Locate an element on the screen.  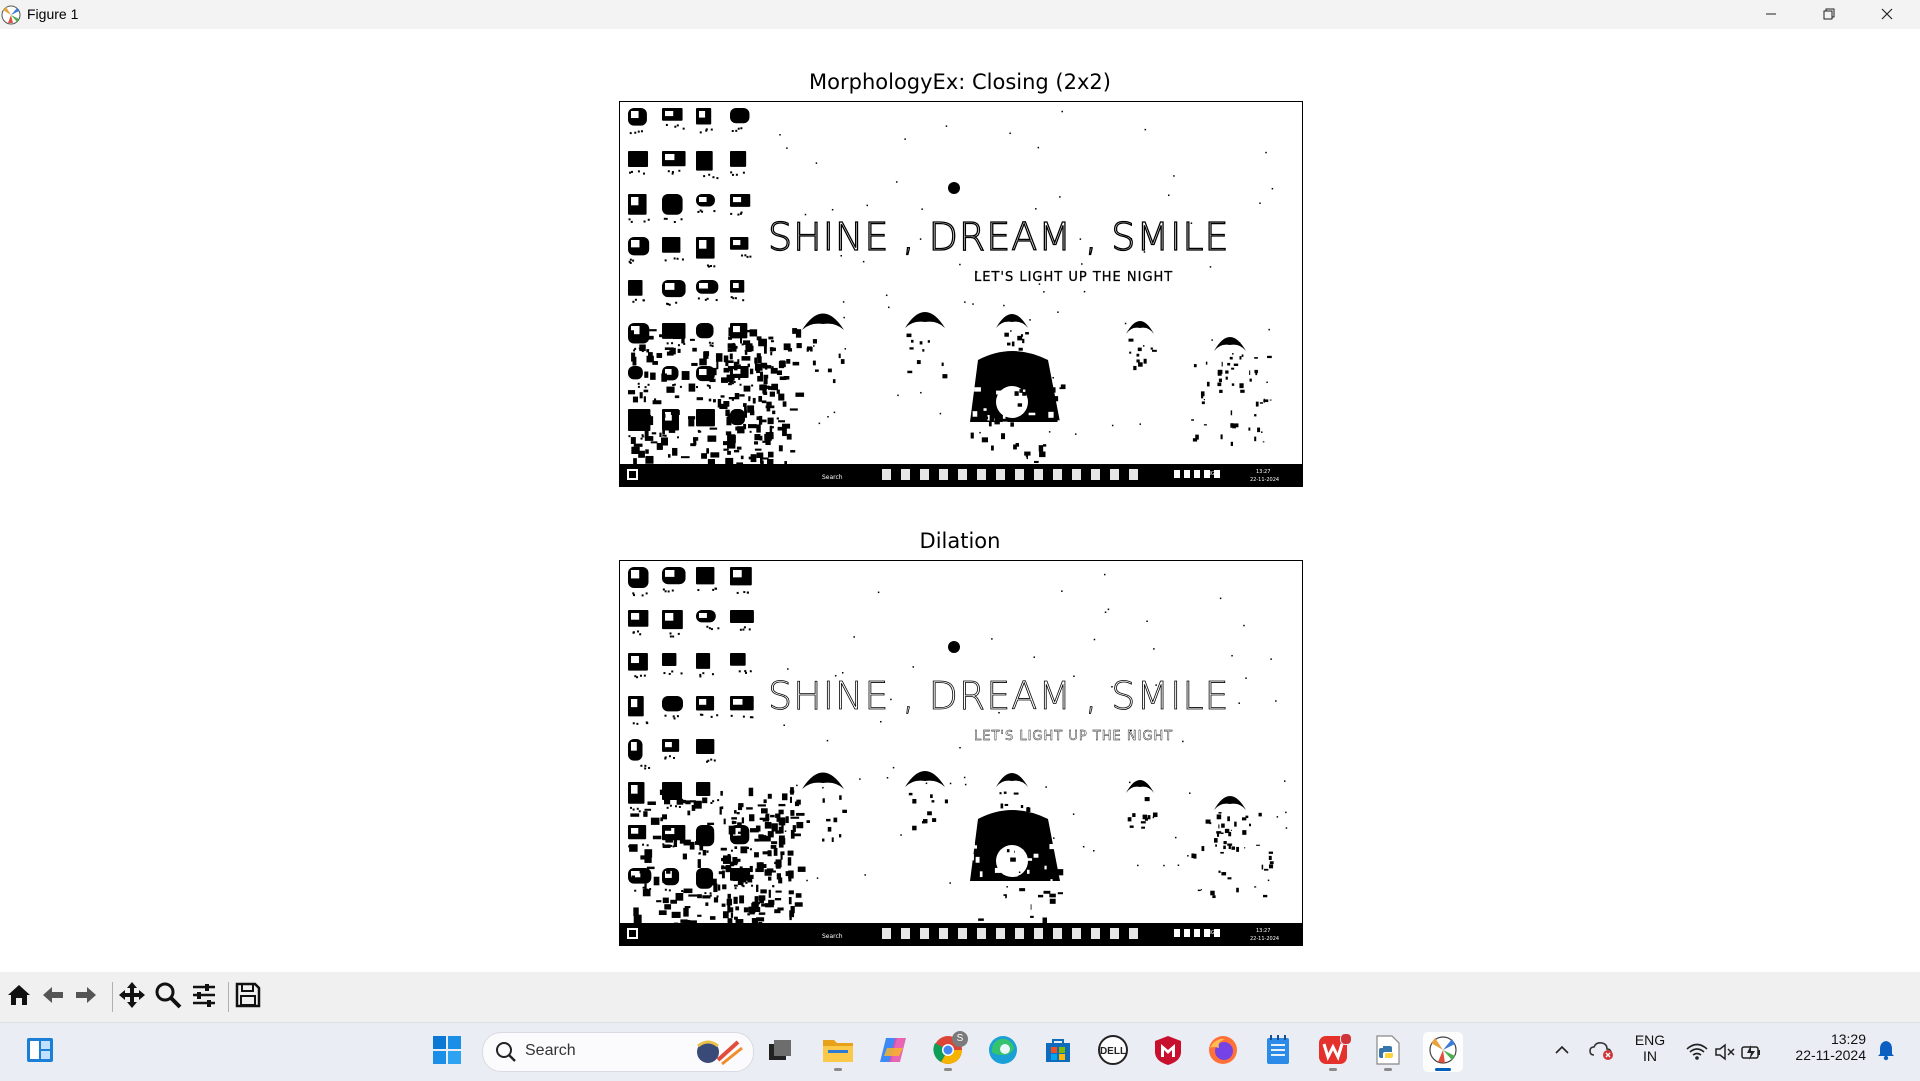
notepad-icon is located at coordinates (1278, 1052).